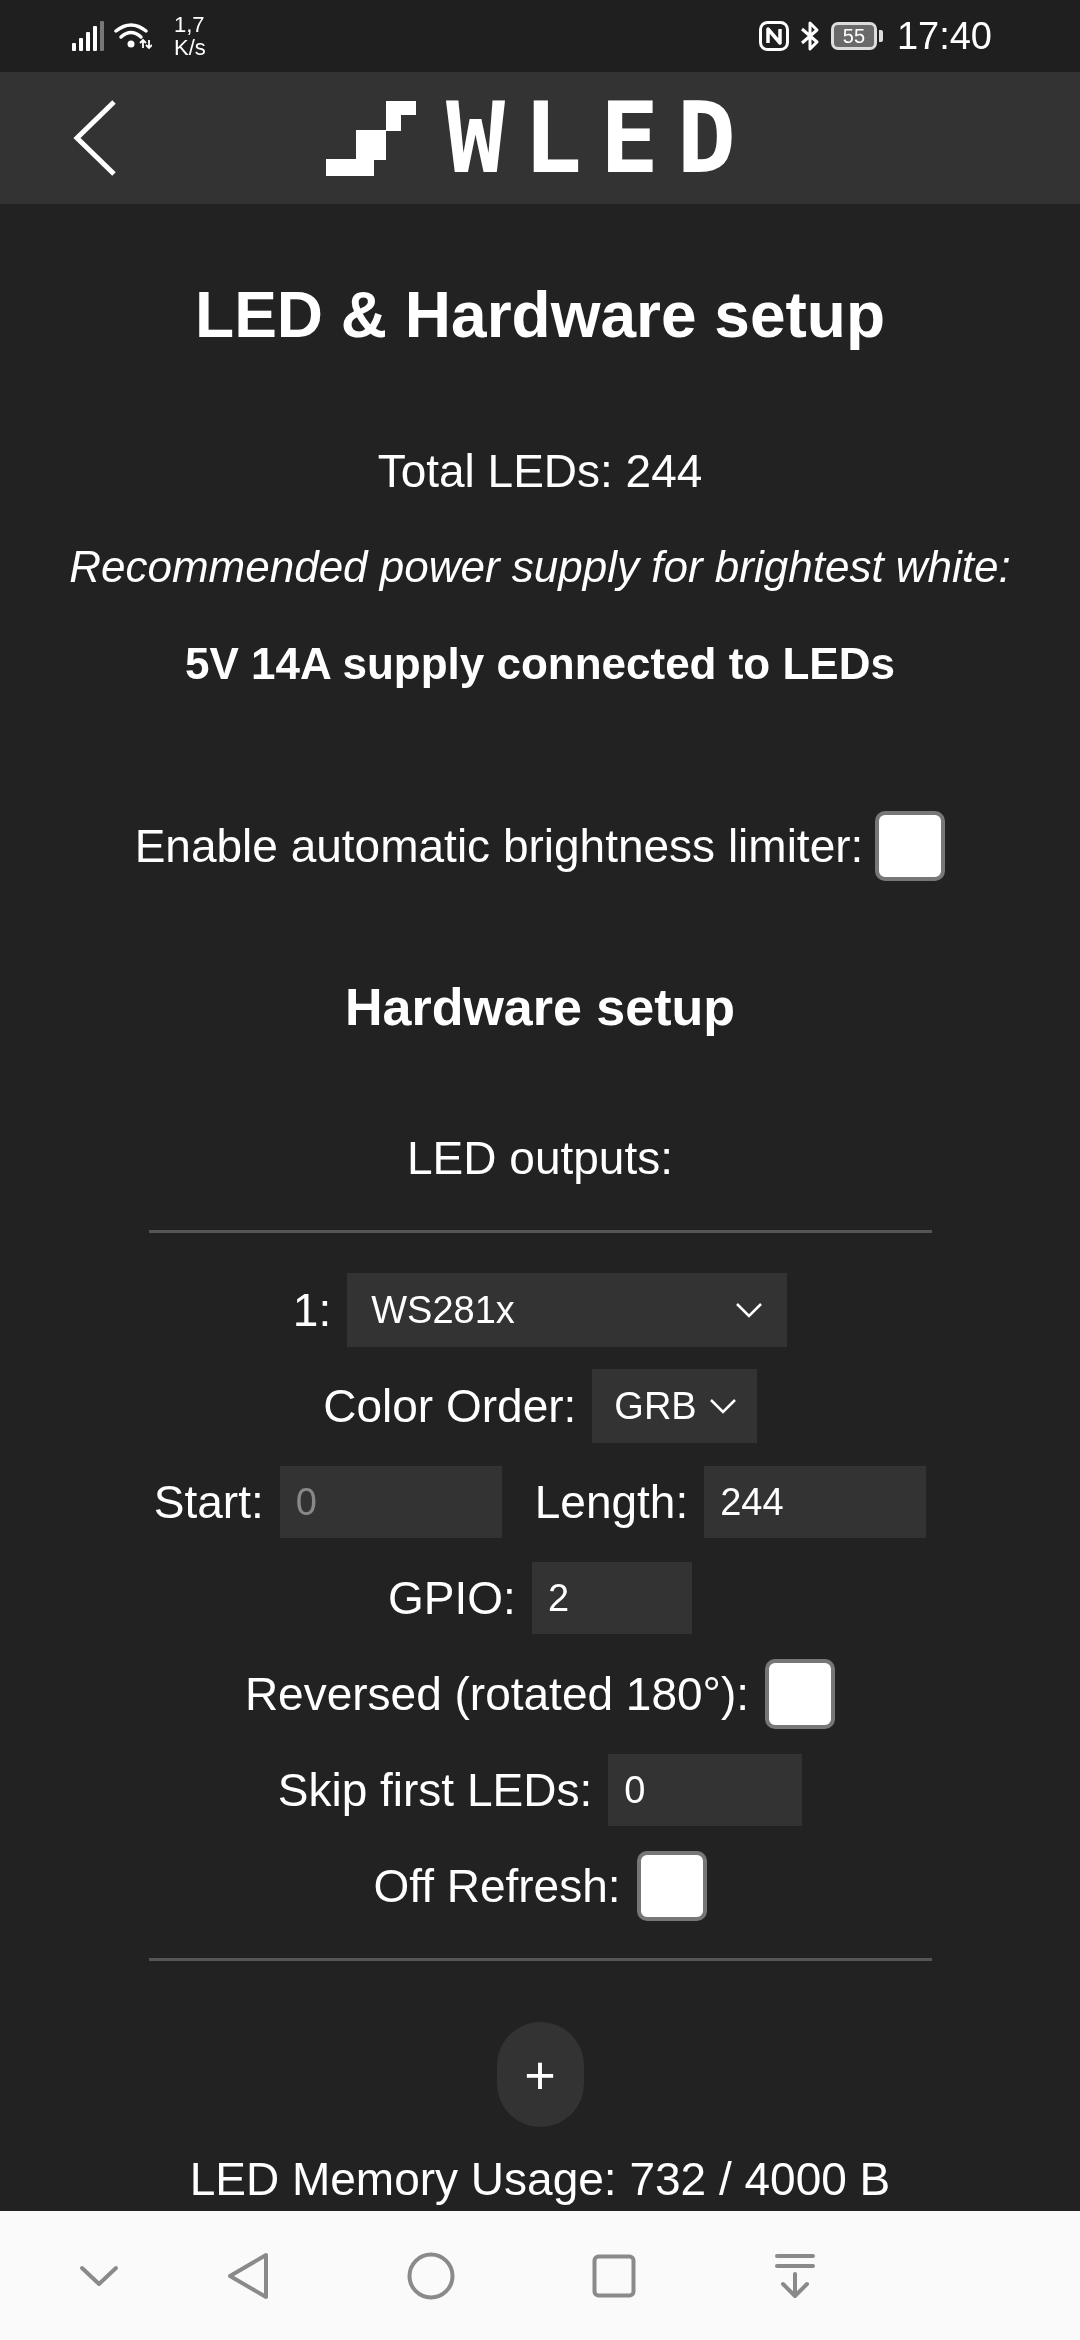 This screenshot has height=2340, width=1080. Describe the element at coordinates (773, 36) in the screenshot. I see `nfc-icon` at that location.